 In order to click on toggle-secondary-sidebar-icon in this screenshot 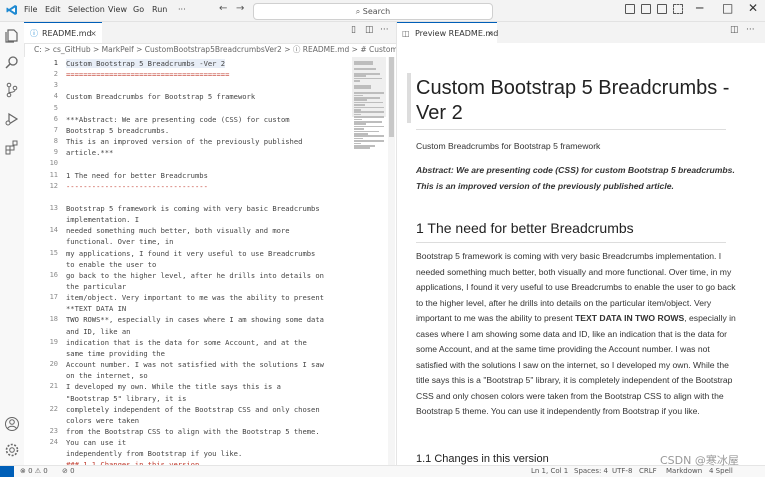, I will do `click(662, 9)`.